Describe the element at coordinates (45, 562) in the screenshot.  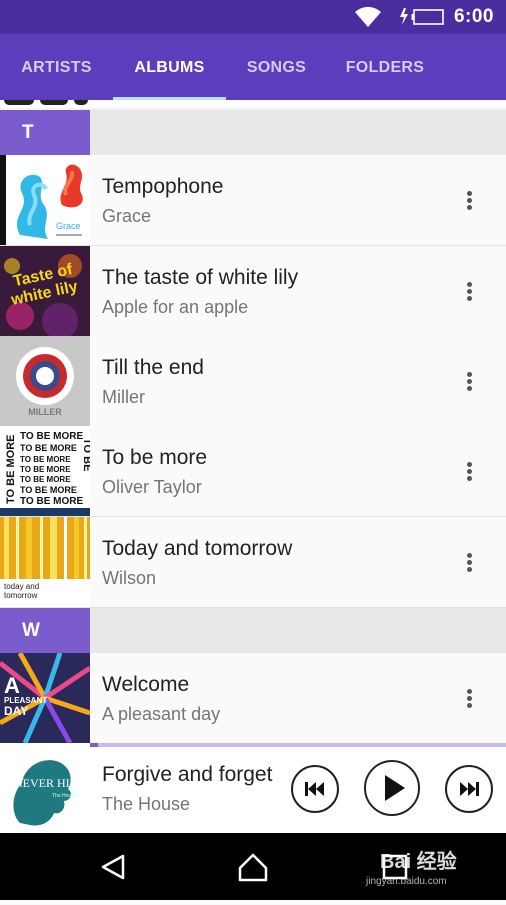
I see `album-art-today-and-tomorrow: today and tomorrow` at that location.